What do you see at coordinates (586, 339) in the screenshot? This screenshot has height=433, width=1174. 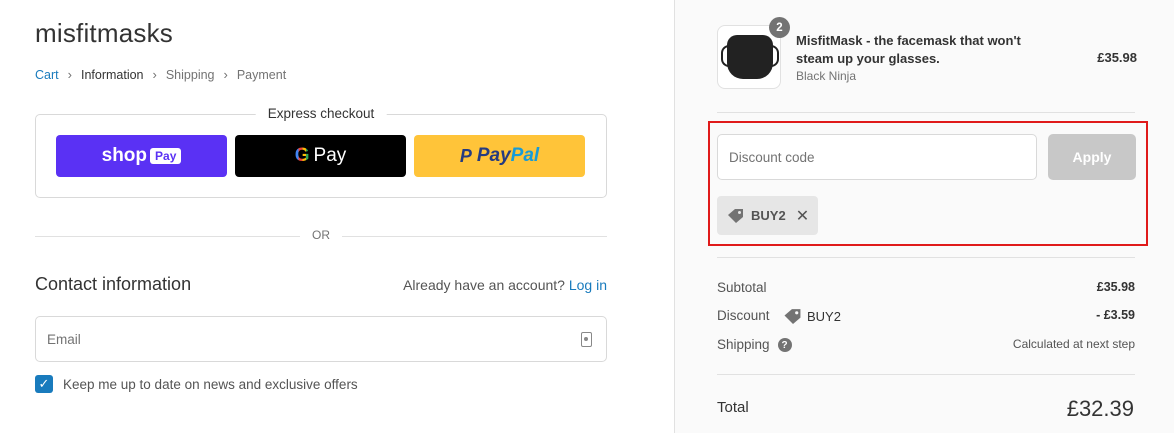 I see `contact-card-icon` at bounding box center [586, 339].